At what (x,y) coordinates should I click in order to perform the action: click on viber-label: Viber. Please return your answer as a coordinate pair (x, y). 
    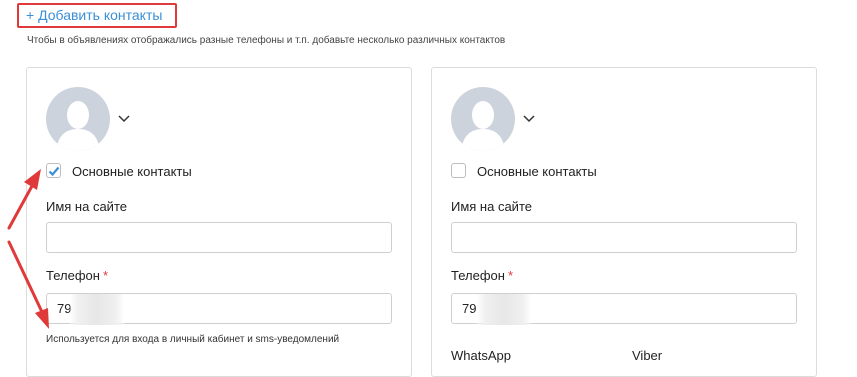
    Looking at the image, I should click on (647, 355).